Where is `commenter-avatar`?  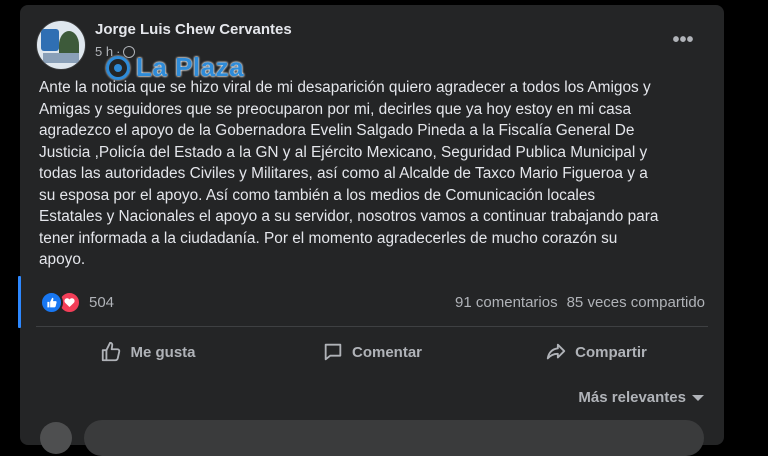
commenter-avatar is located at coordinates (56, 438).